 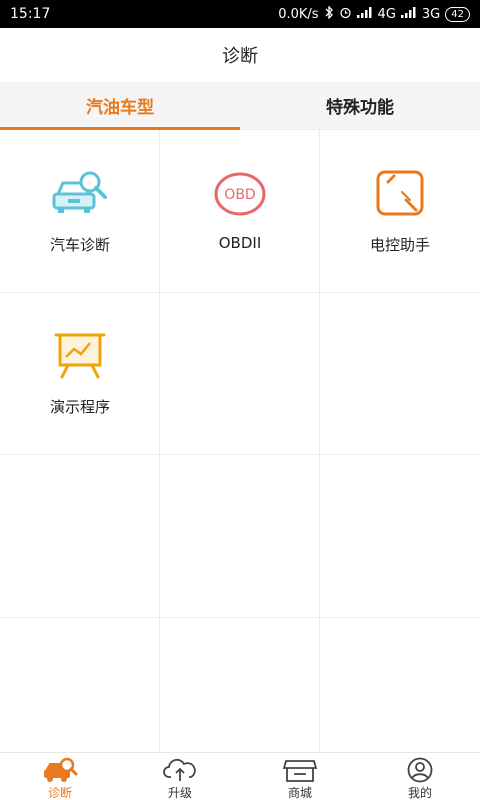 I want to click on car-diagnose-icon, so click(x=60, y=770).